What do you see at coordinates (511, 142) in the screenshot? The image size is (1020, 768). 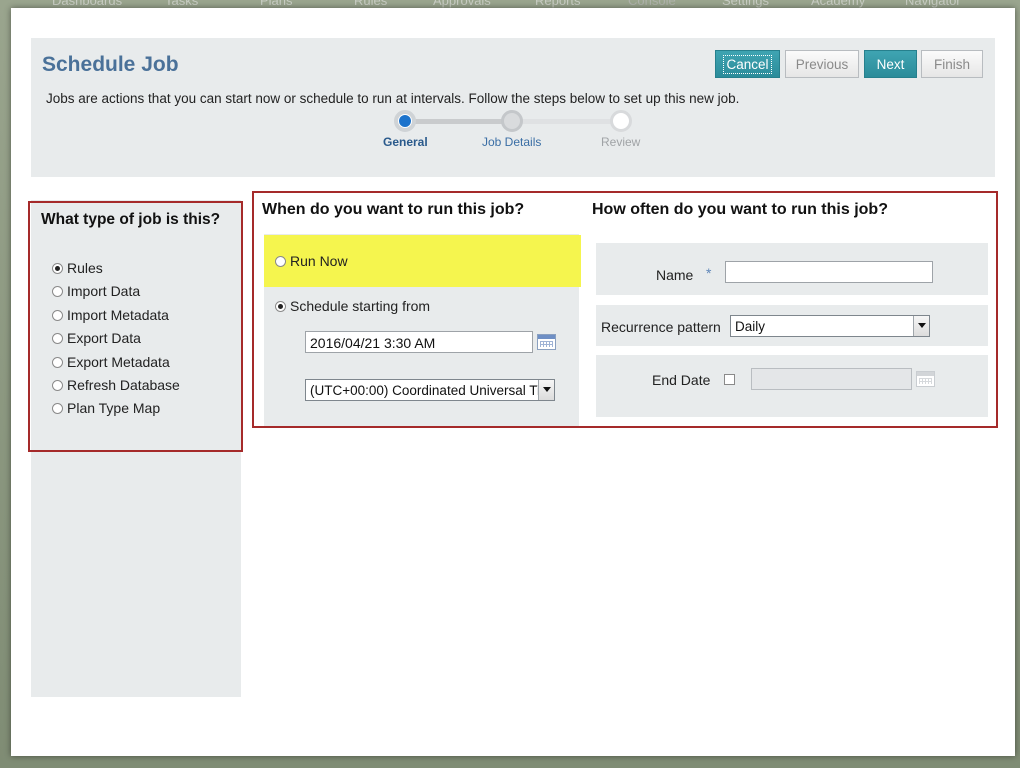 I see `step-job-details-label: Job Details` at bounding box center [511, 142].